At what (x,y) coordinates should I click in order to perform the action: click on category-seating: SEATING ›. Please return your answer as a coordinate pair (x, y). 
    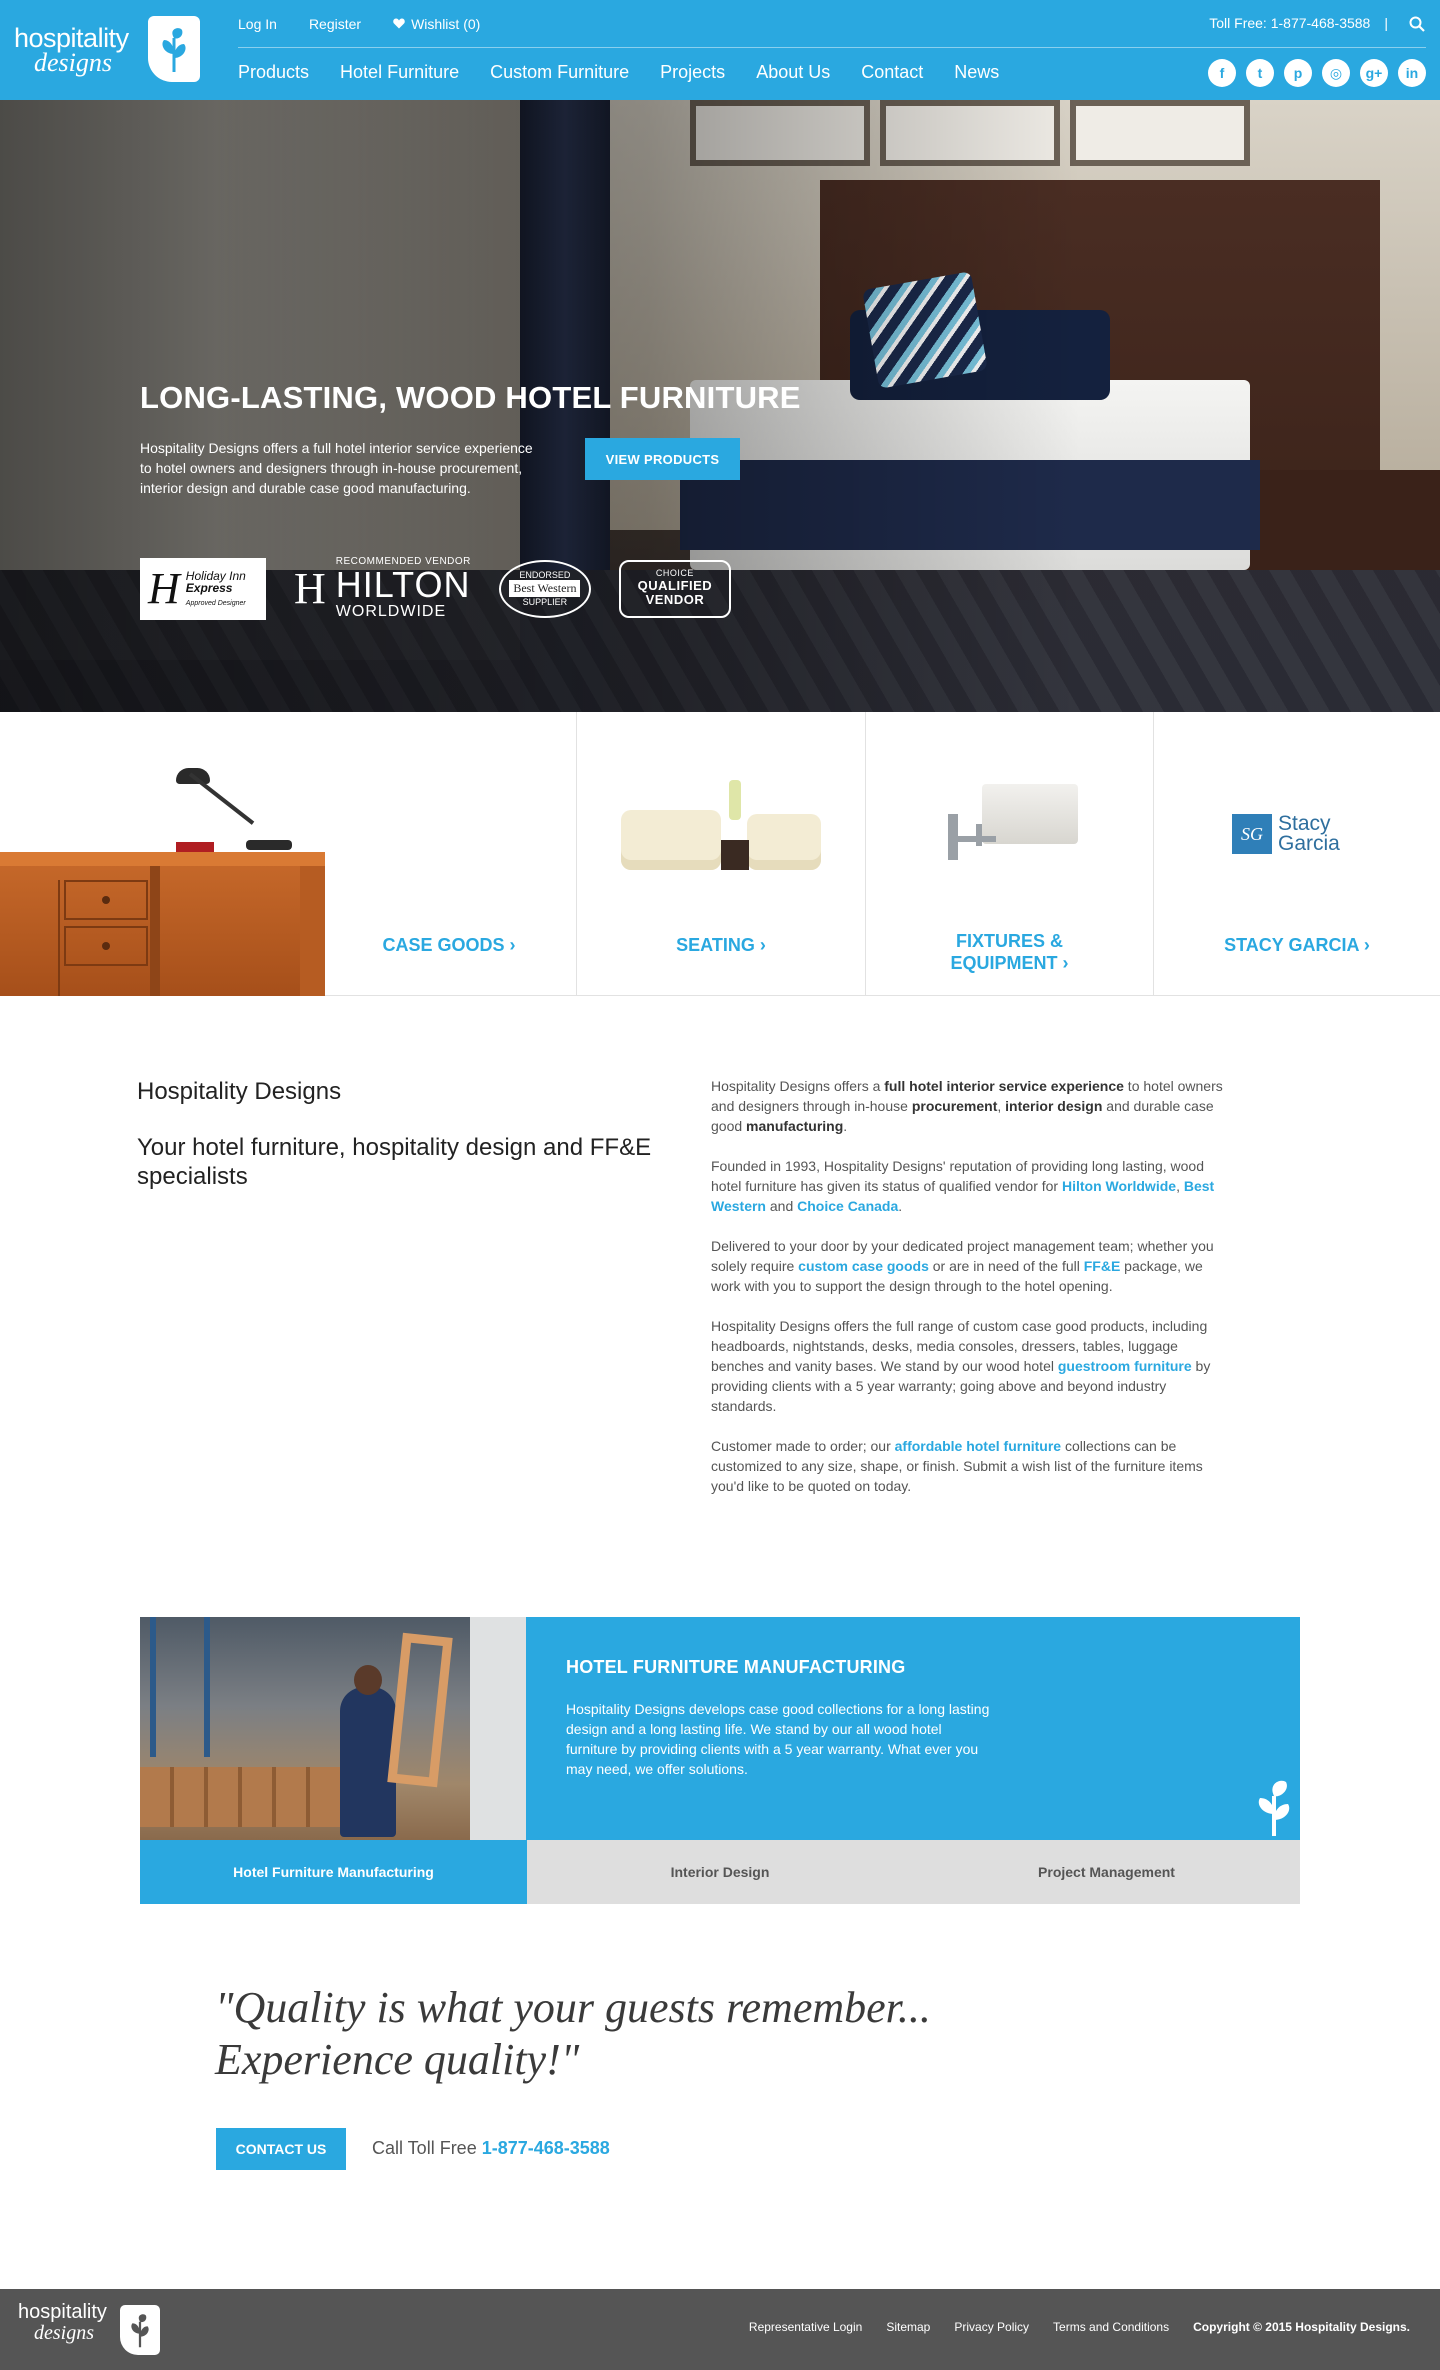
    Looking at the image, I should click on (720, 854).